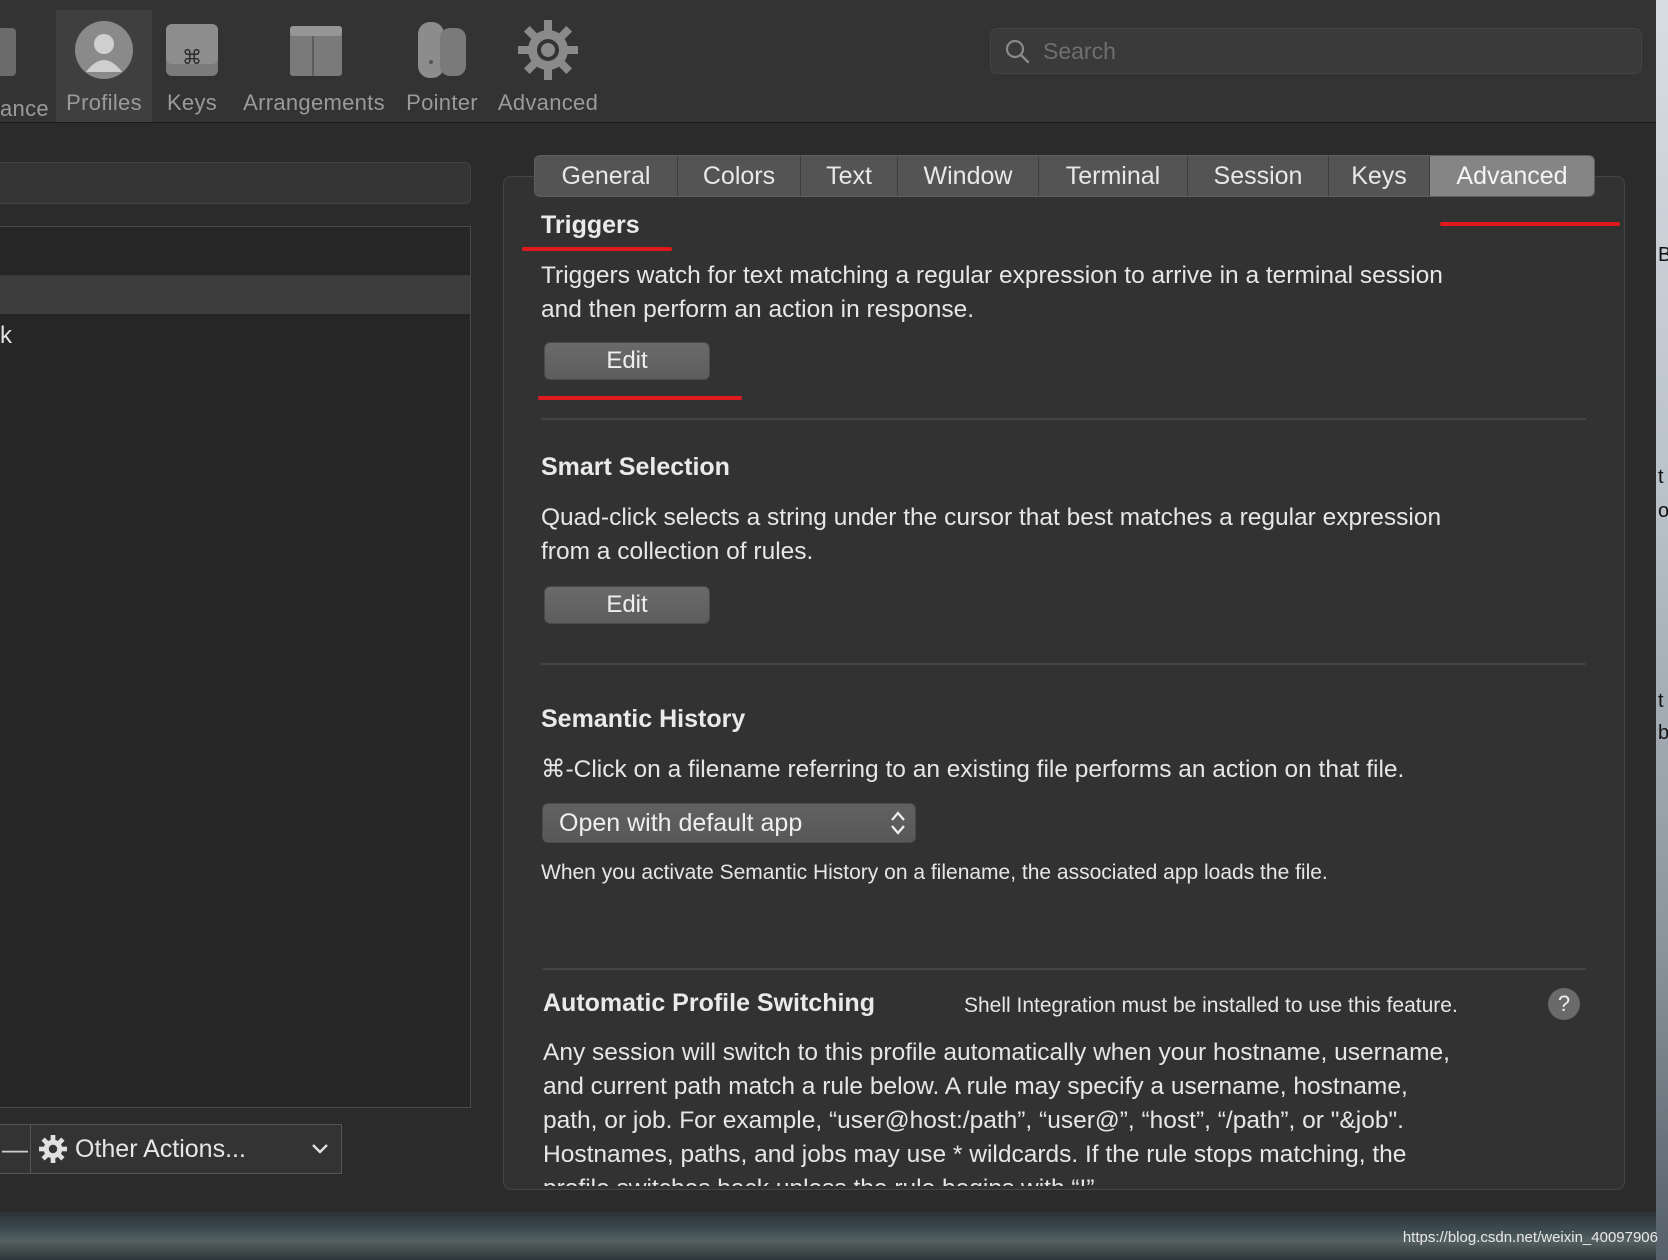 The height and width of the screenshot is (1260, 1668). Describe the element at coordinates (235, 295) in the screenshot. I see `profile-list-selected-row` at that location.